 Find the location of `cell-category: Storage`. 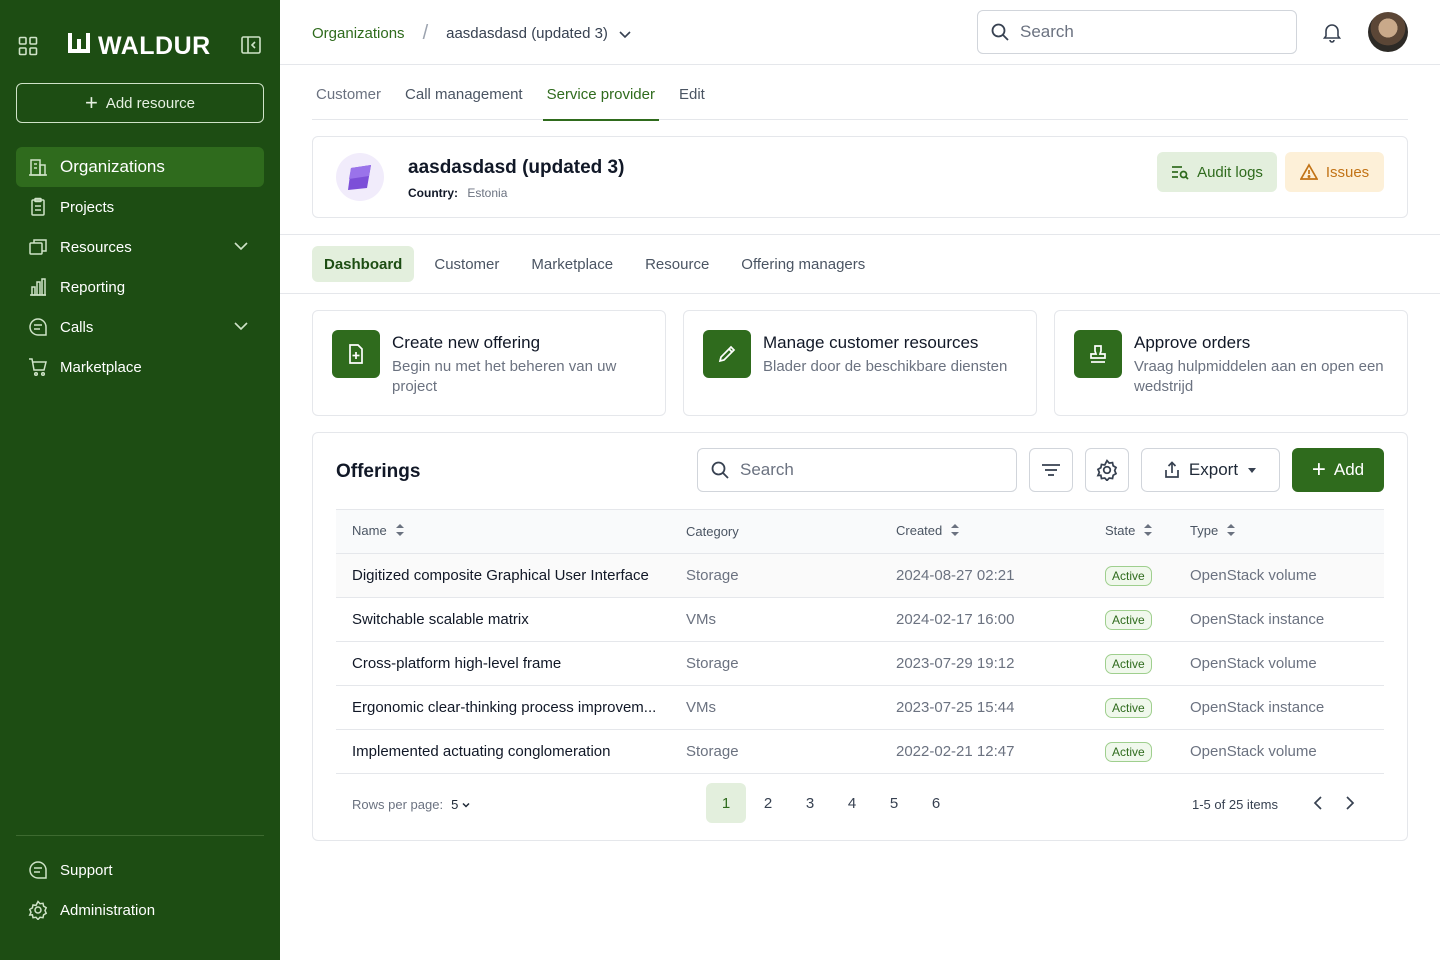

cell-category: Storage is located at coordinates (775, 575).